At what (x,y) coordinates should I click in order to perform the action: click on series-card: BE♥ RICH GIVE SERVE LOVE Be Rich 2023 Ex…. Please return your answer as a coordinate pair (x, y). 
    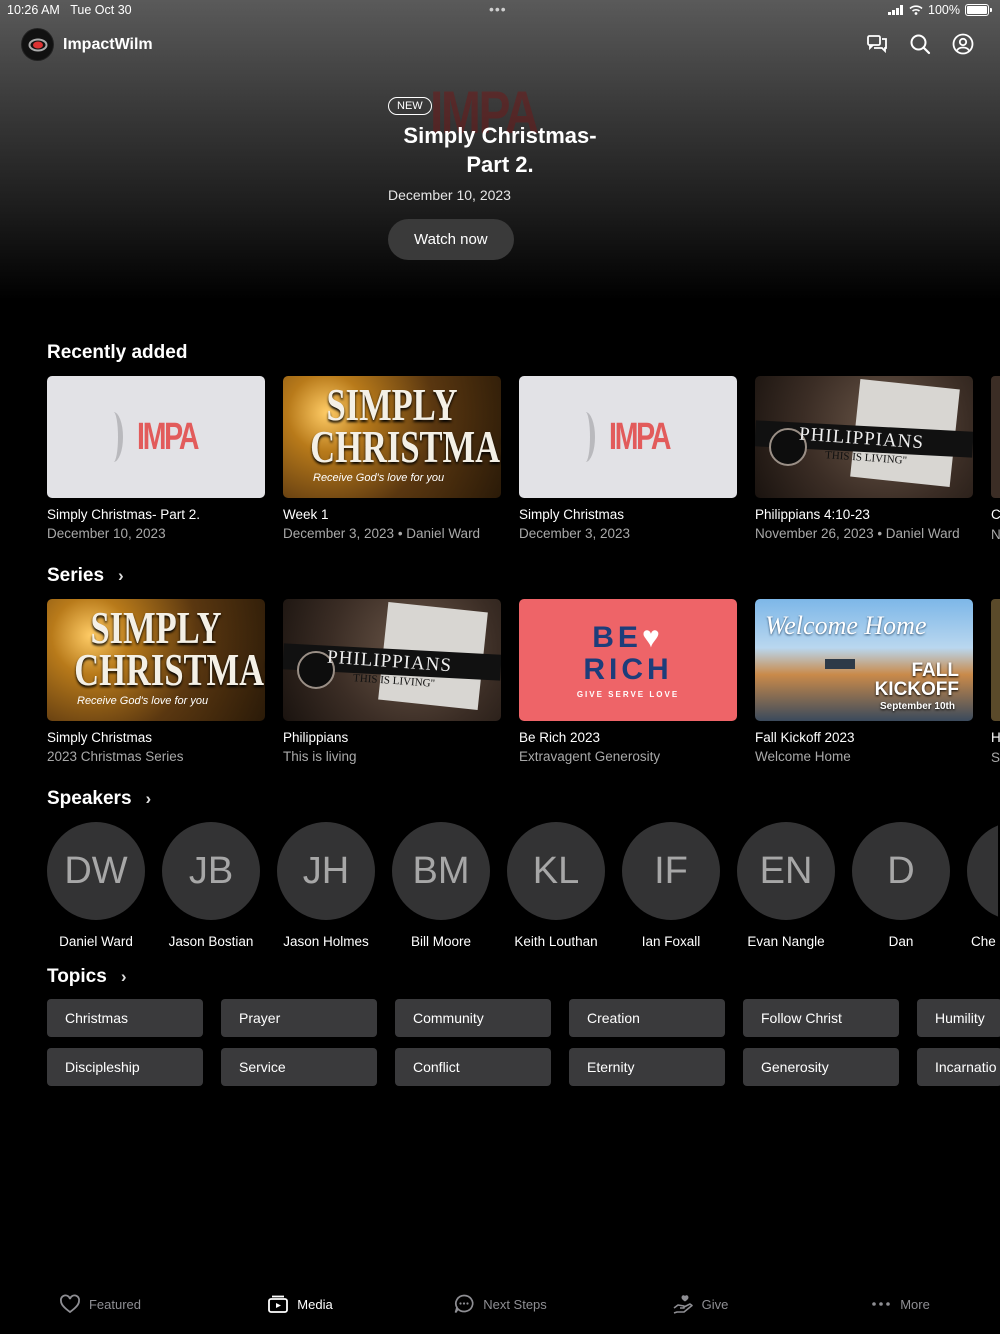
    Looking at the image, I should click on (628, 681).